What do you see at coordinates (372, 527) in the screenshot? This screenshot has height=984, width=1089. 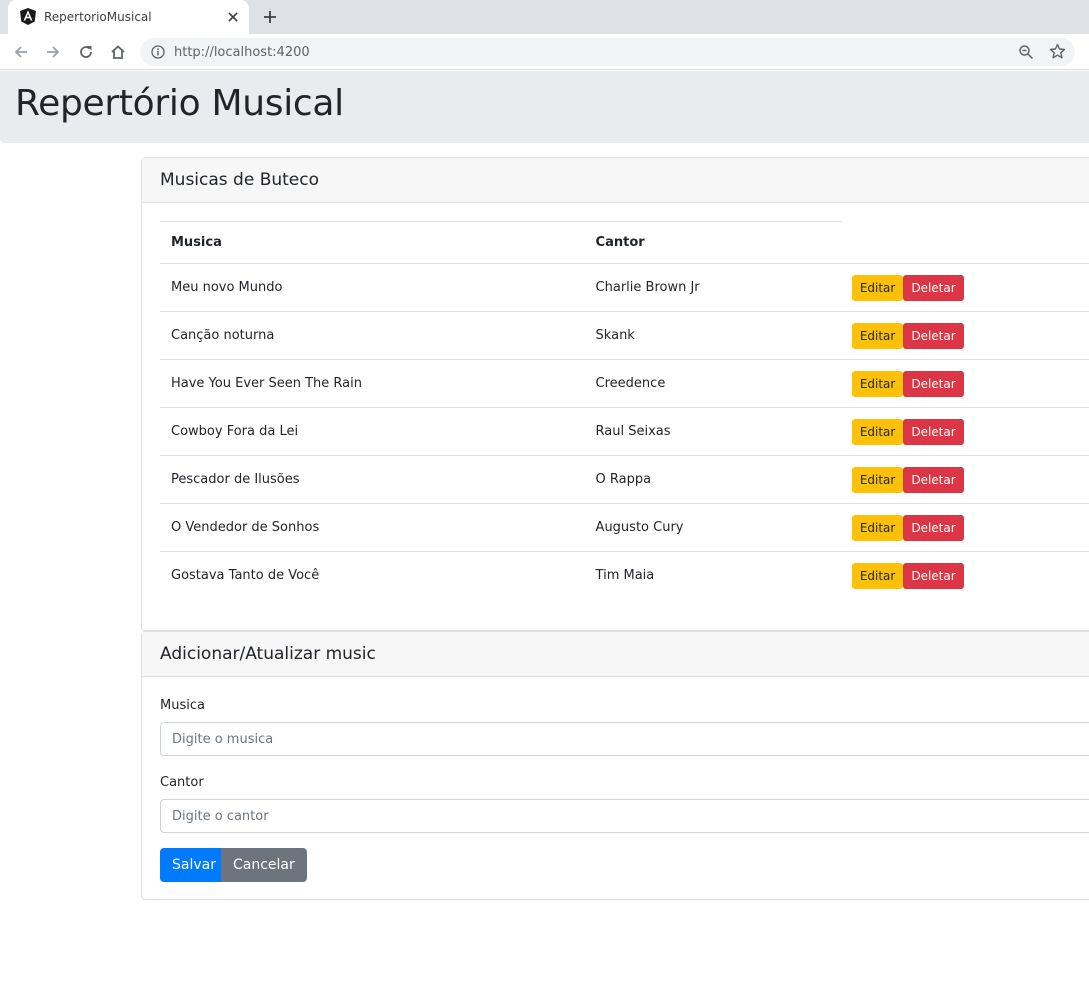 I see `song-title: O Vendedor de Sonhos` at bounding box center [372, 527].